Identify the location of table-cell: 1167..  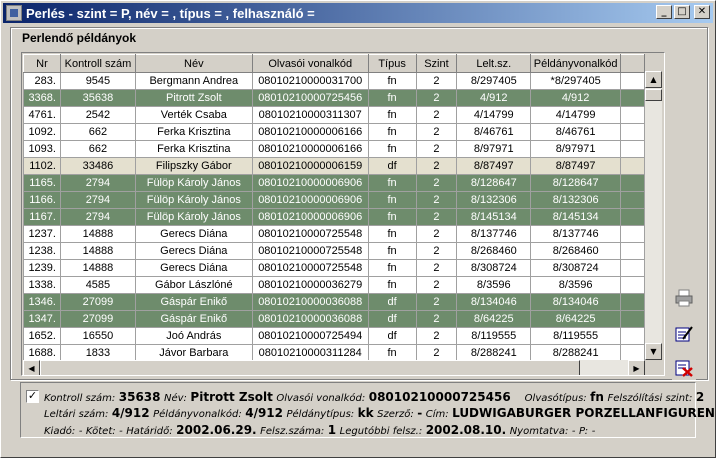
(42, 217).